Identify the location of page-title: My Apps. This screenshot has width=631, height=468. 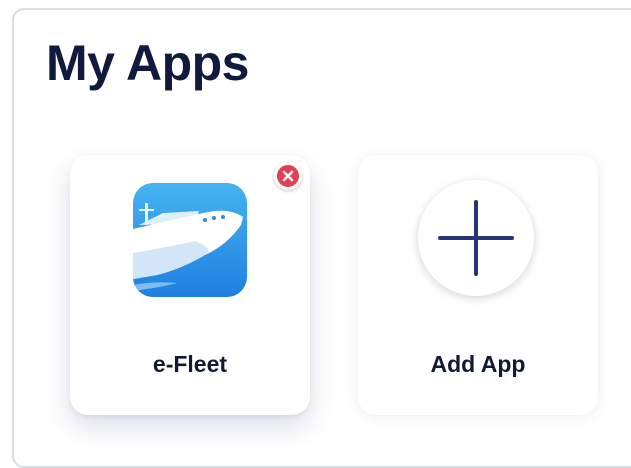
(148, 63).